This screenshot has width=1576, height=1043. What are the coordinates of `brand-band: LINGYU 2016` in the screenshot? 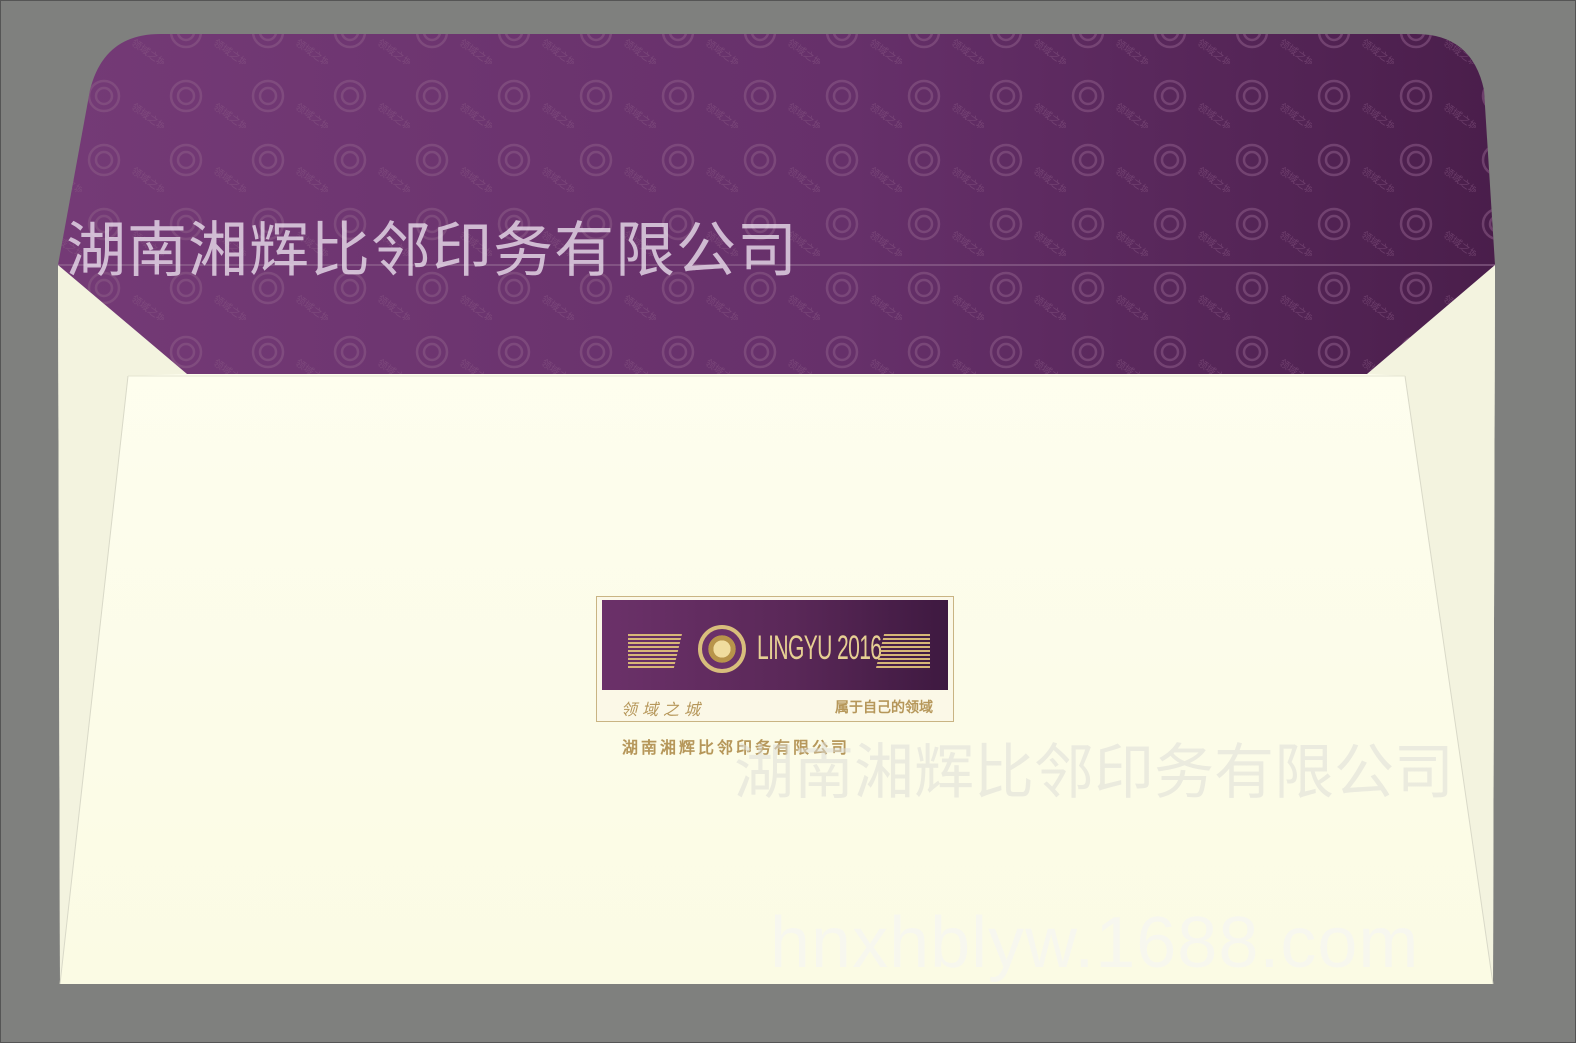 It's located at (775, 645).